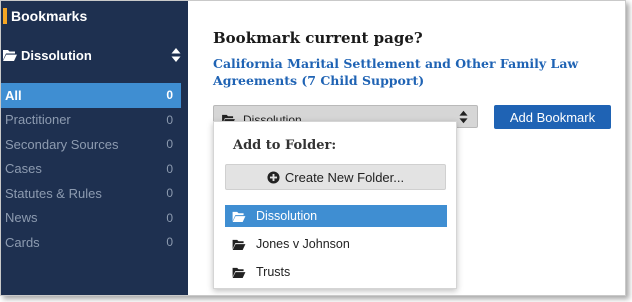 This screenshot has height=302, width=632. I want to click on folder-switcher: Dissolution, so click(92, 55).